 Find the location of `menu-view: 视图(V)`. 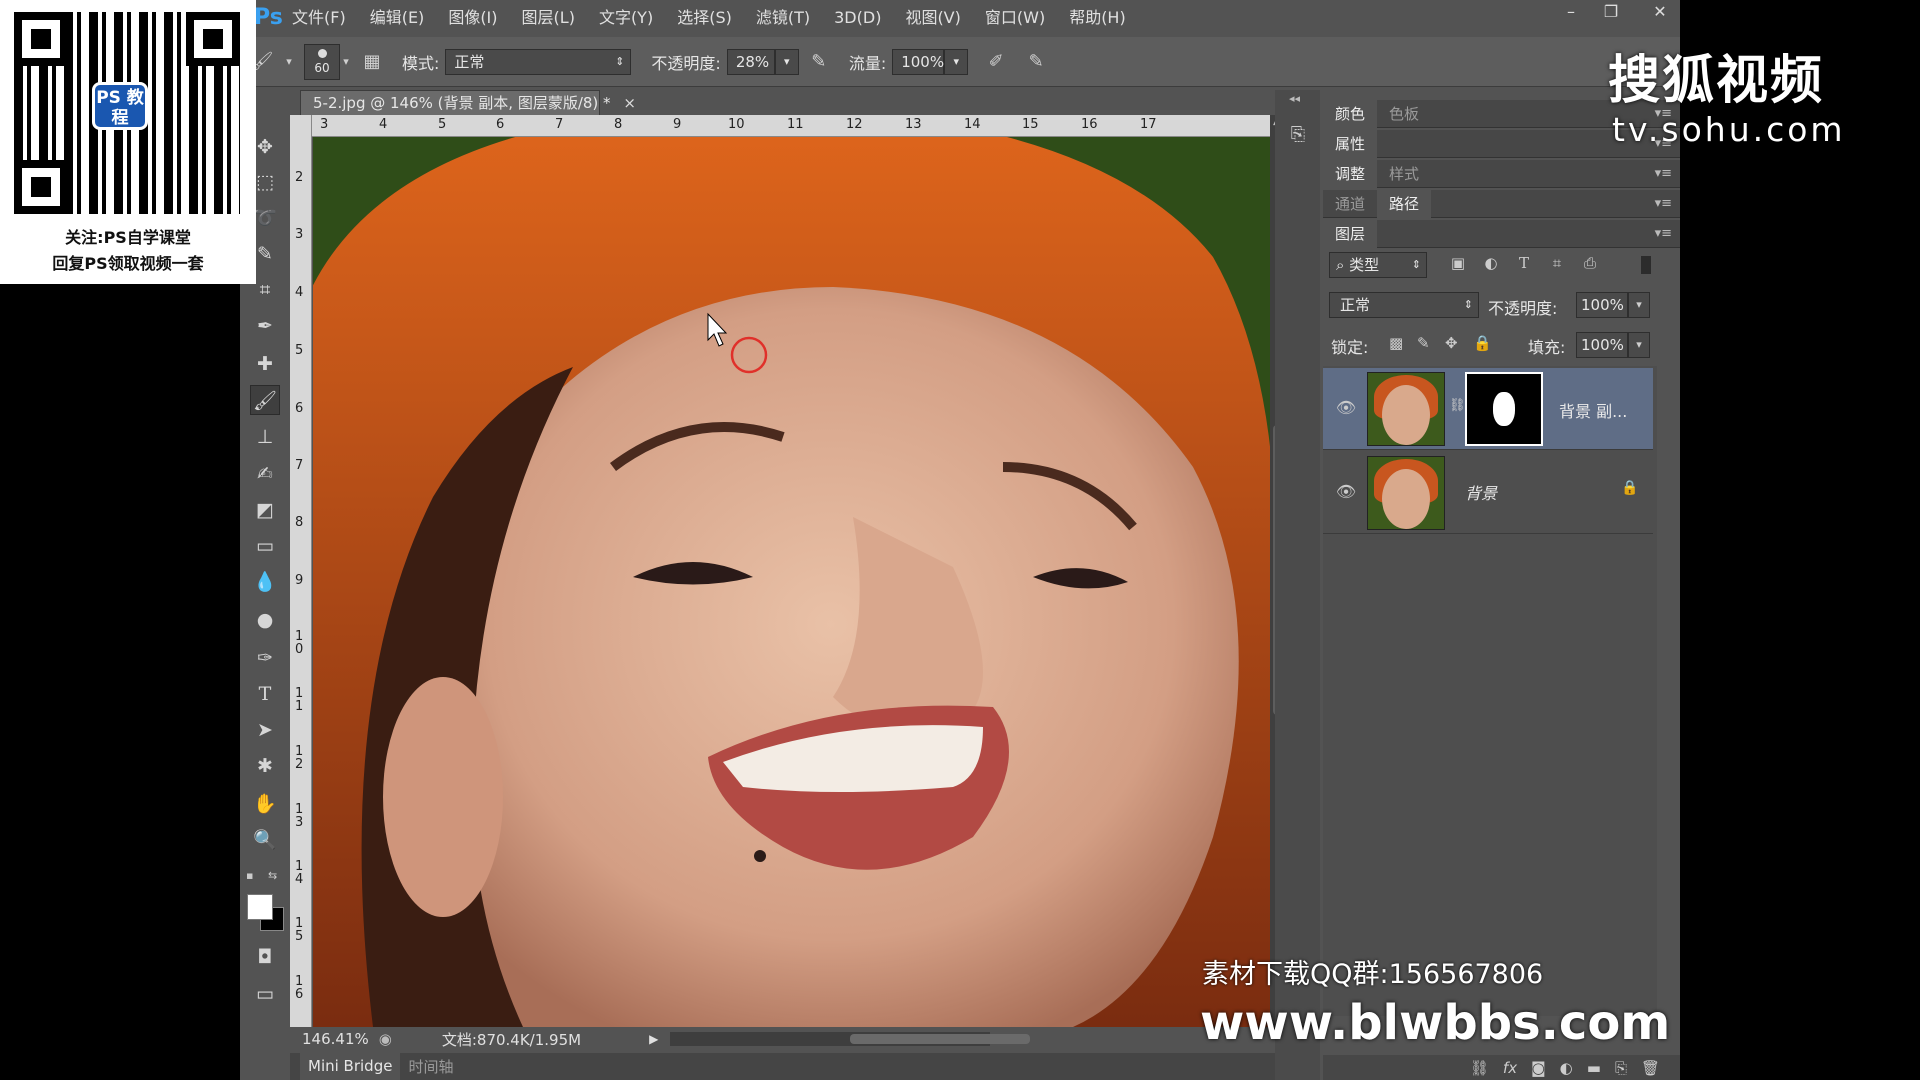

menu-view: 视图(V) is located at coordinates (932, 17).